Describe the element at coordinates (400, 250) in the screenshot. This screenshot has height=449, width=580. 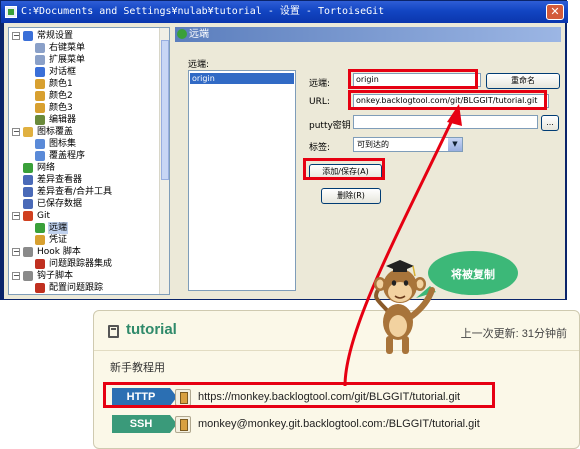
I see `copy-arrow` at that location.